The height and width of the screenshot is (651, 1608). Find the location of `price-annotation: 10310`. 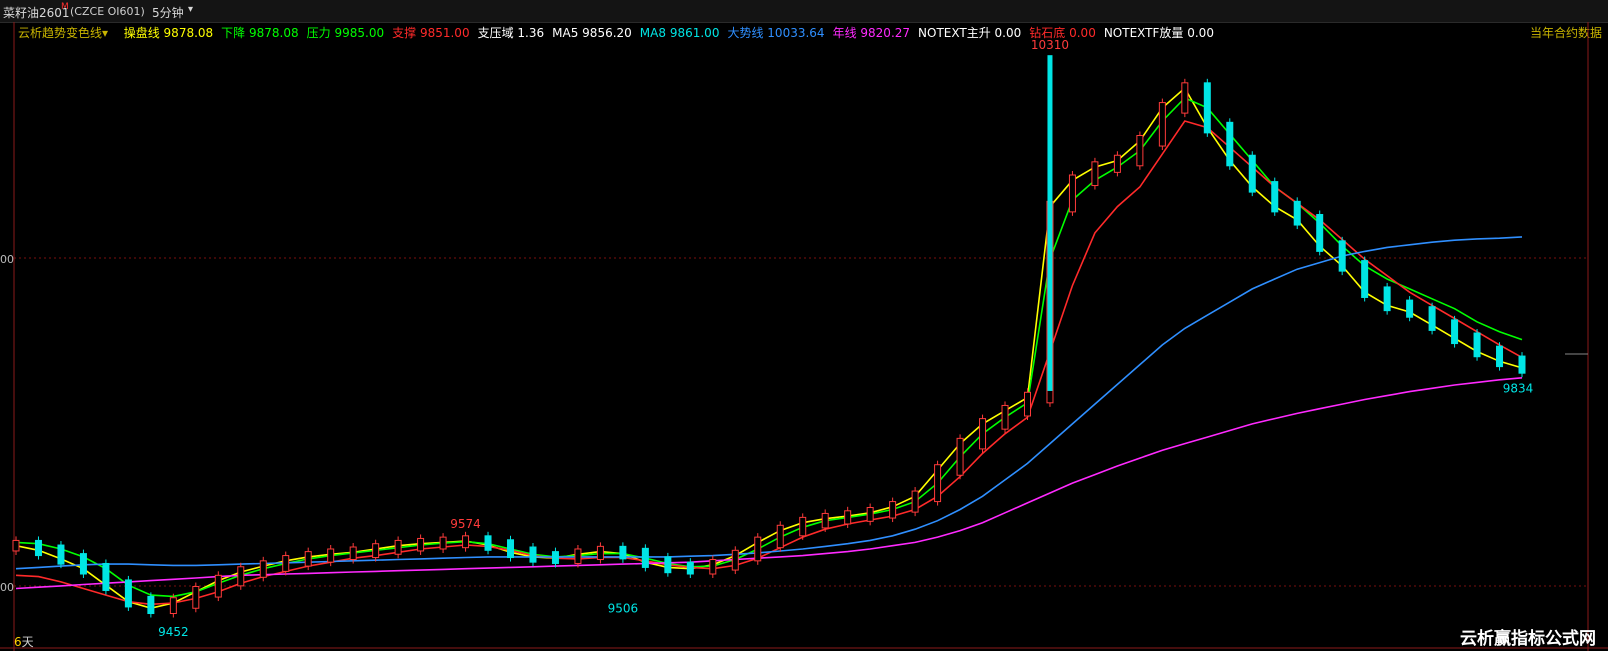

price-annotation: 10310 is located at coordinates (1050, 45).